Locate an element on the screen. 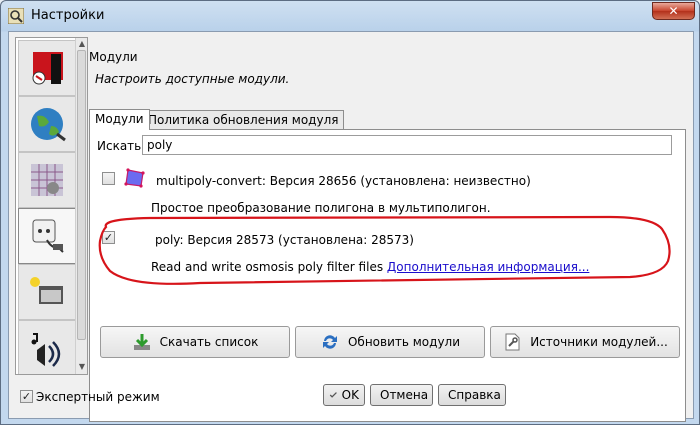  ok-button: OK is located at coordinates (344, 395).